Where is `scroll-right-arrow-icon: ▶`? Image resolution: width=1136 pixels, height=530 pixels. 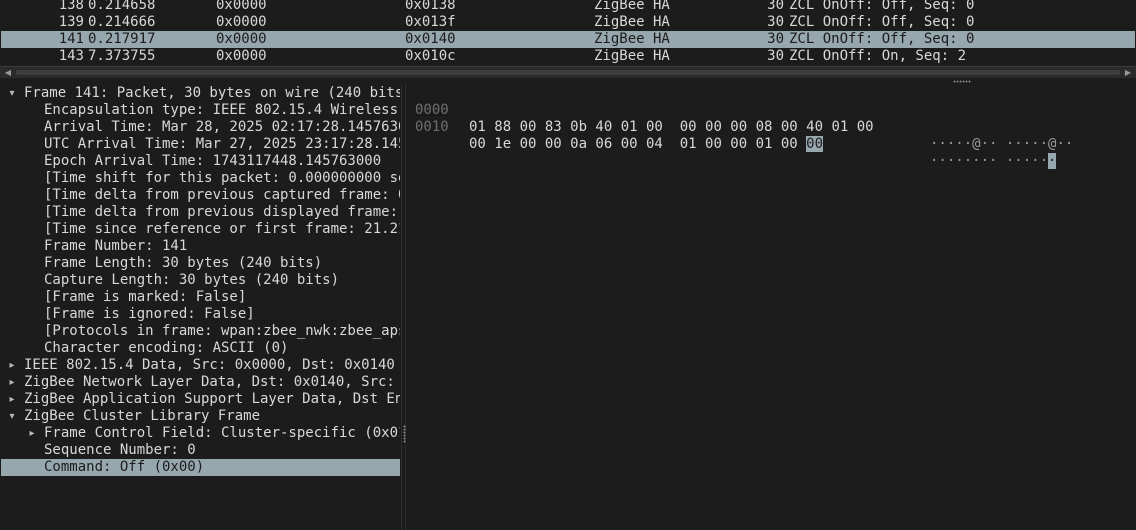
scroll-right-arrow-icon: ▶ is located at coordinates (1128, 72).